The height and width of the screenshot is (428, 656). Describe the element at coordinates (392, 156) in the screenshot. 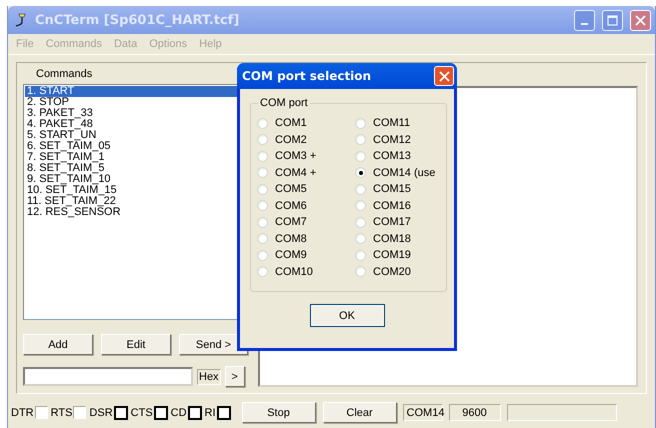

I see `port-label: COM13` at that location.